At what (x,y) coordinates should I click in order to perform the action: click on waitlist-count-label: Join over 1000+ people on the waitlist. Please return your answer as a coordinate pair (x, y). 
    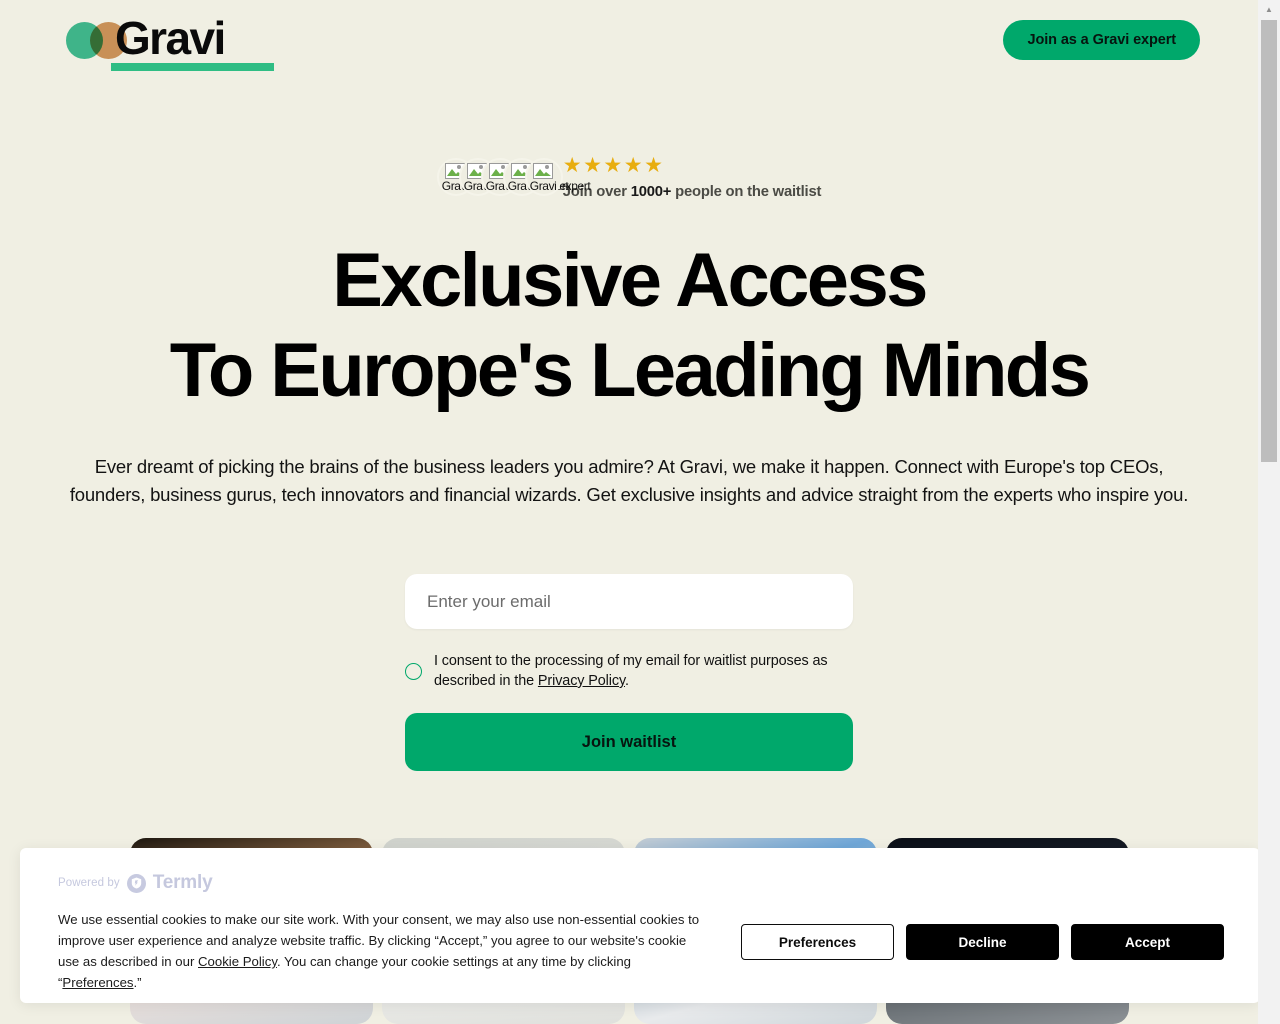
    Looking at the image, I should click on (692, 191).